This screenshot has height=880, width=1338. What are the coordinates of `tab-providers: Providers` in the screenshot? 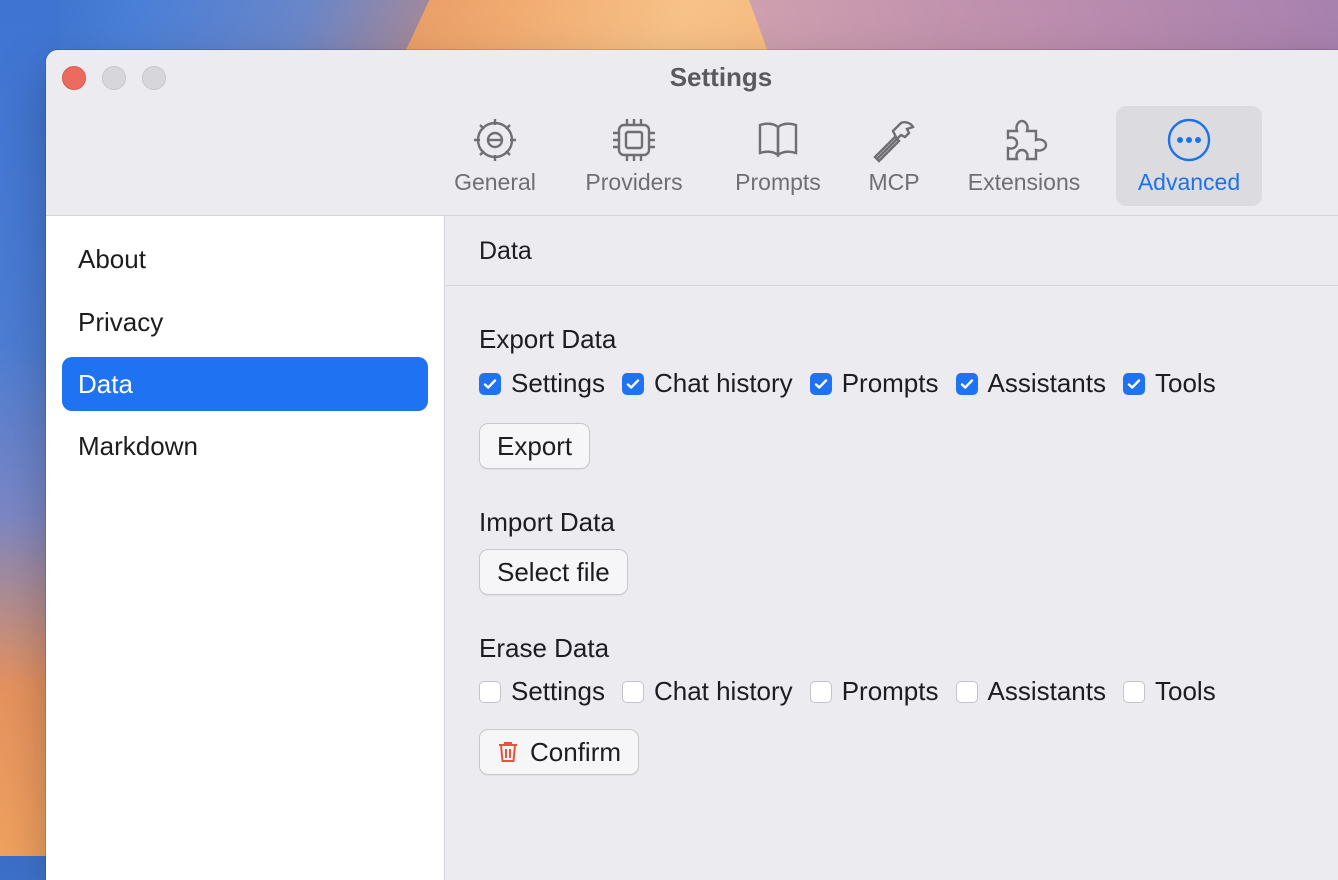 It's located at (634, 156).